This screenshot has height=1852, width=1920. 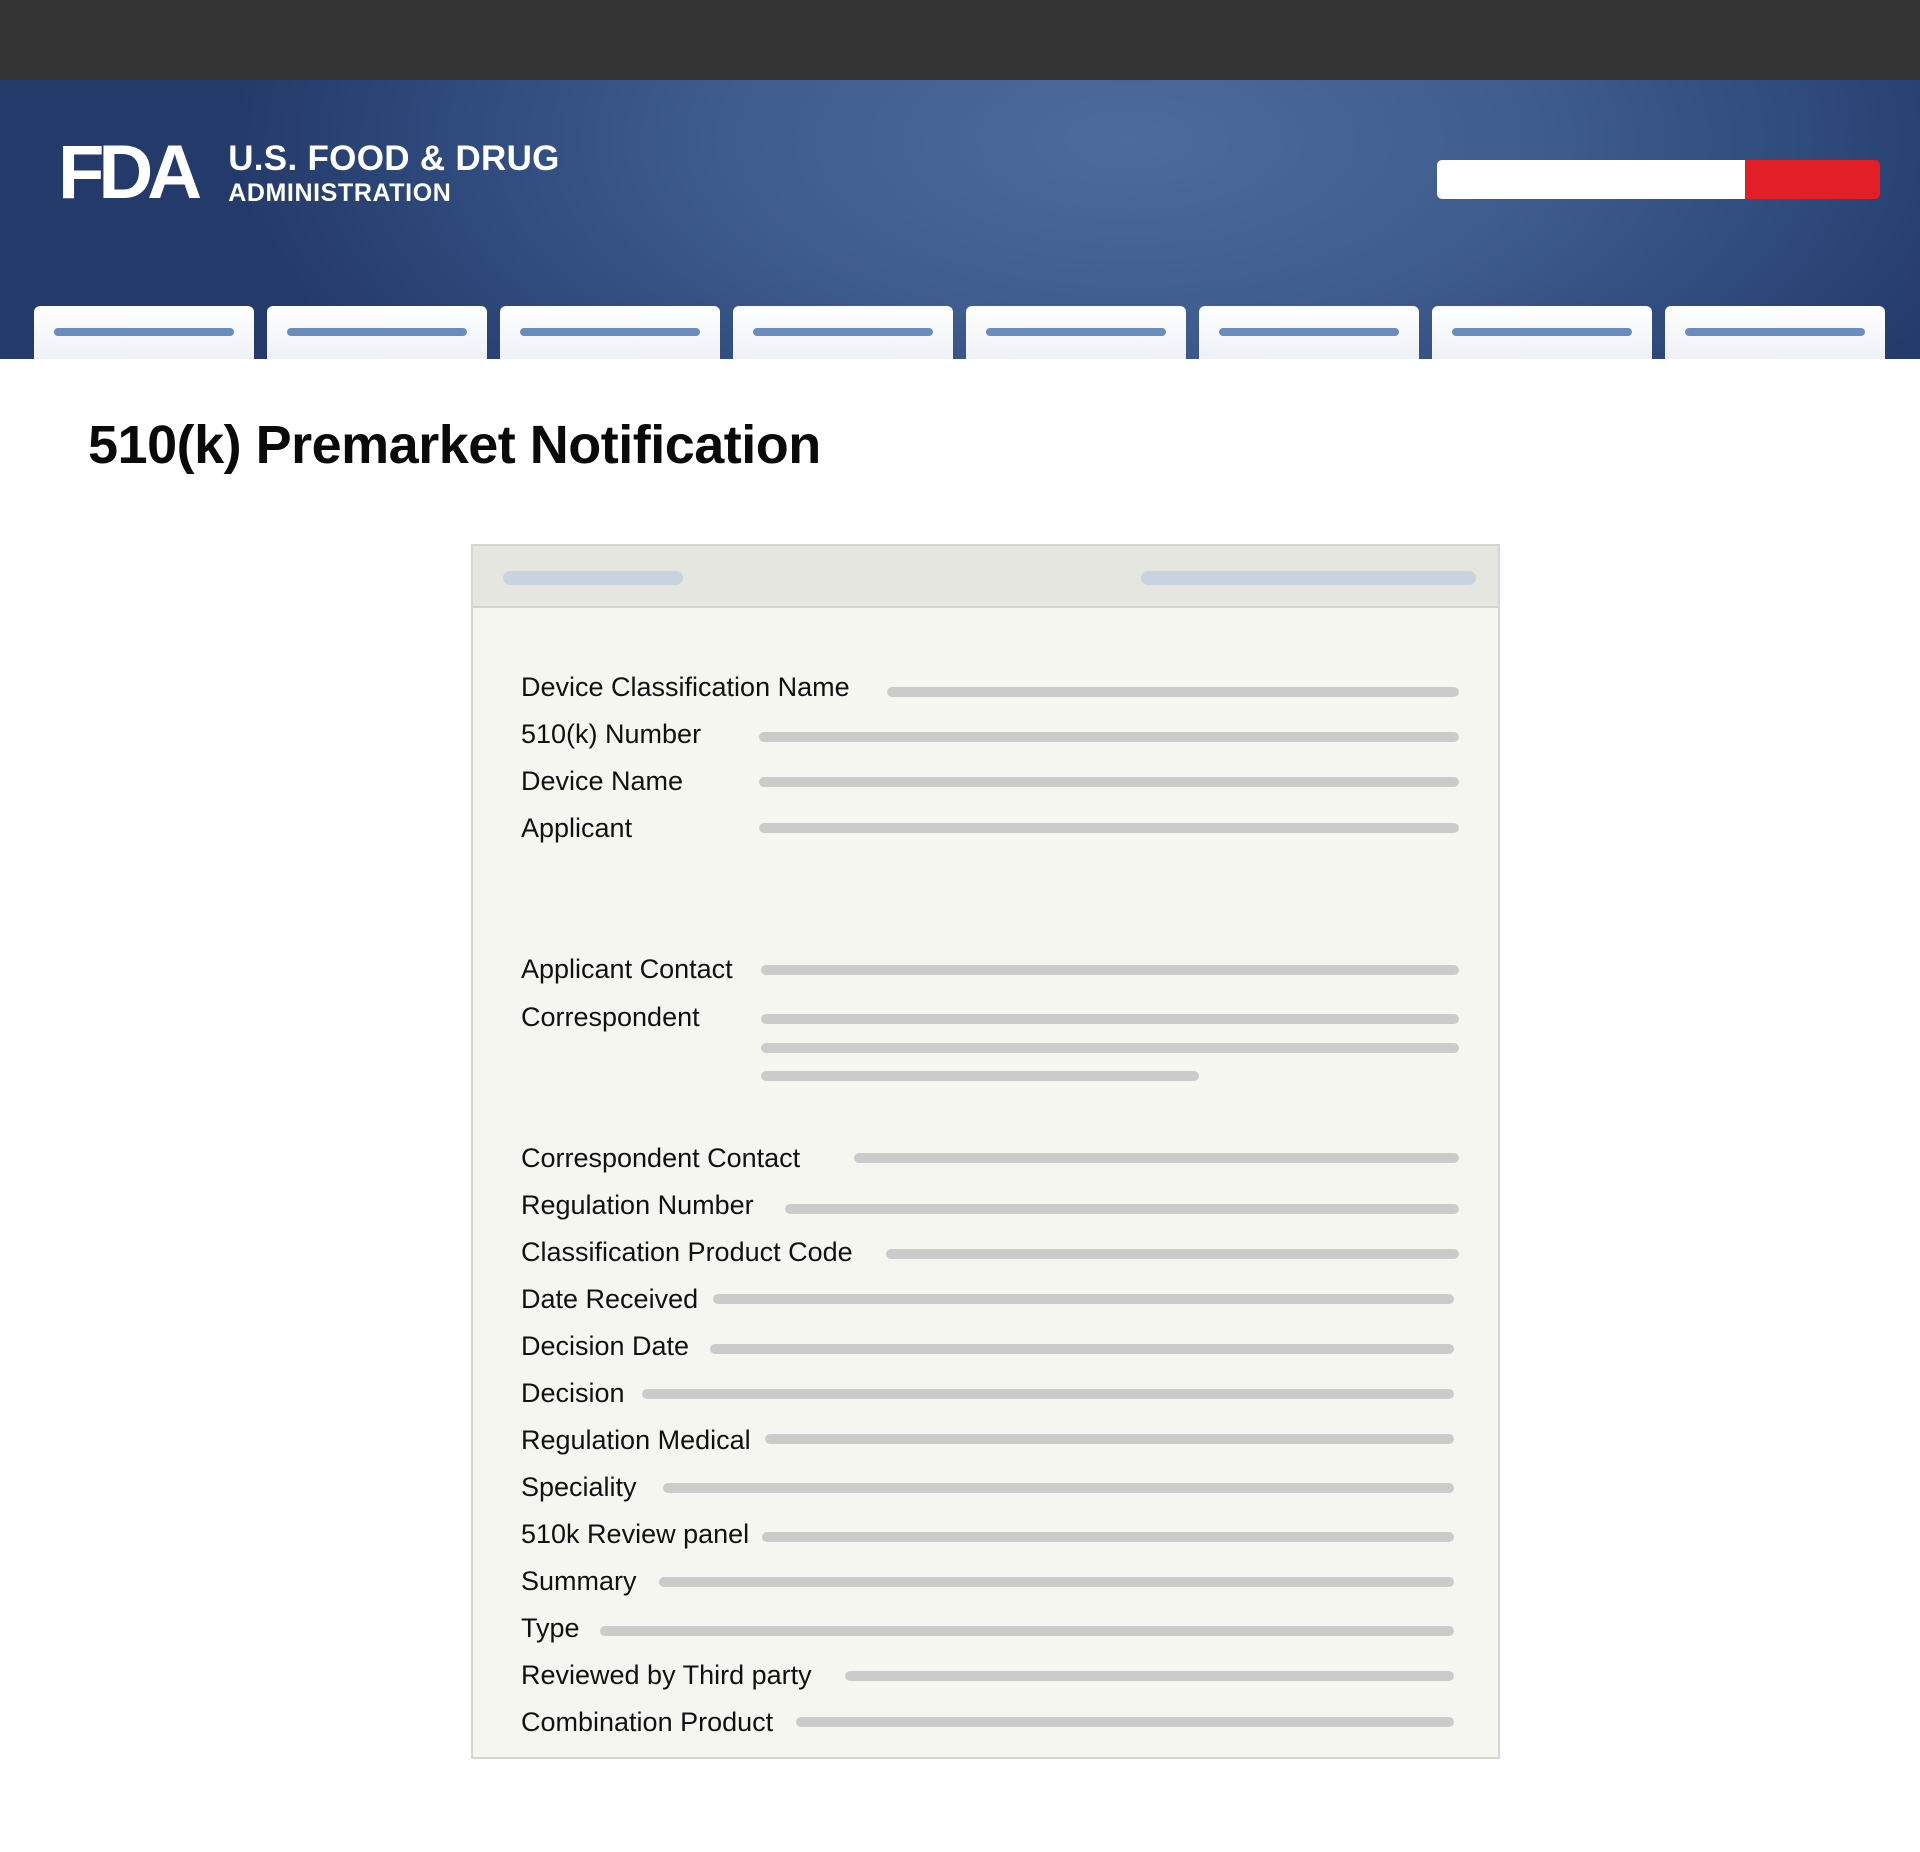 I want to click on fda-logo-mark: FDA, so click(x=130, y=172).